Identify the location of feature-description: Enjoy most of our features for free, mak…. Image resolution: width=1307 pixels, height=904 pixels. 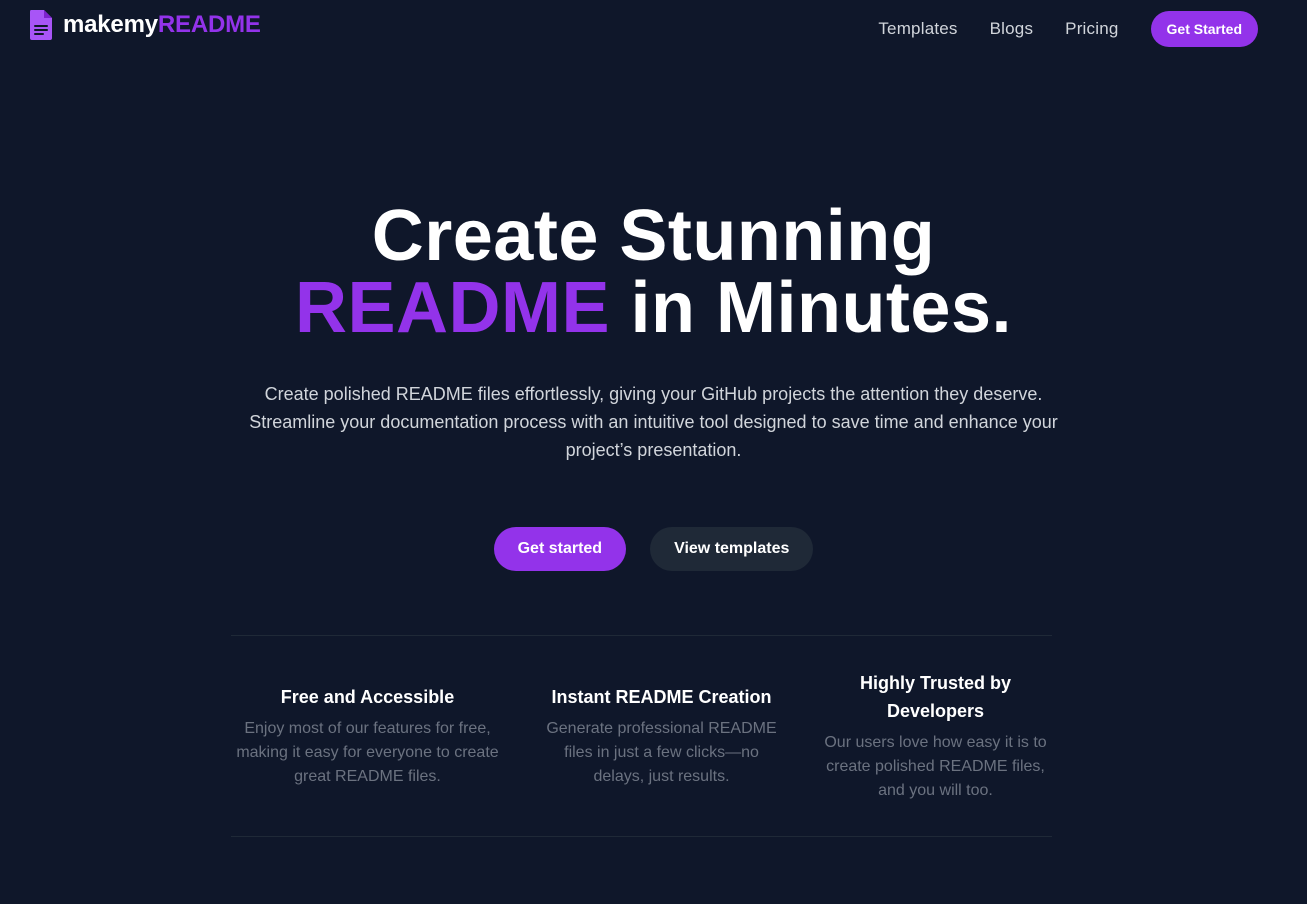
(367, 752).